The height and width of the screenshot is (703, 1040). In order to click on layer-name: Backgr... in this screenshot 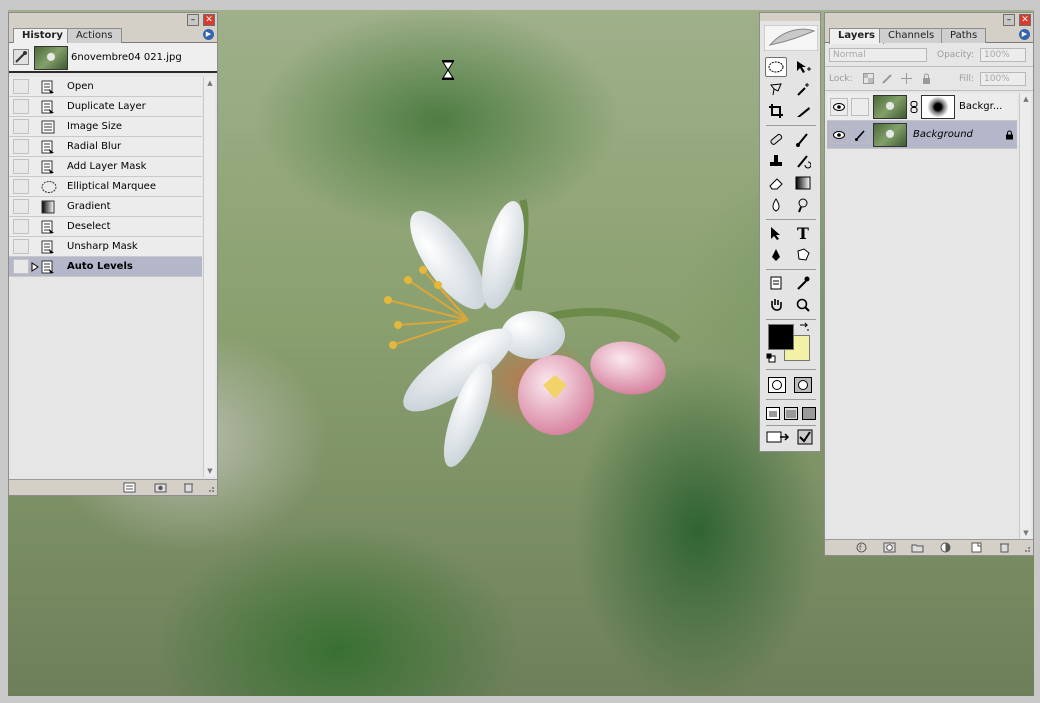, I will do `click(980, 106)`.